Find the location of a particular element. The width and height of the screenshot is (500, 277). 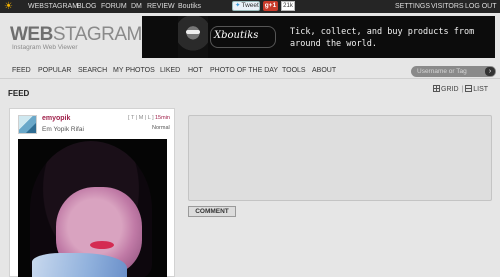

list-icon is located at coordinates (469, 88).